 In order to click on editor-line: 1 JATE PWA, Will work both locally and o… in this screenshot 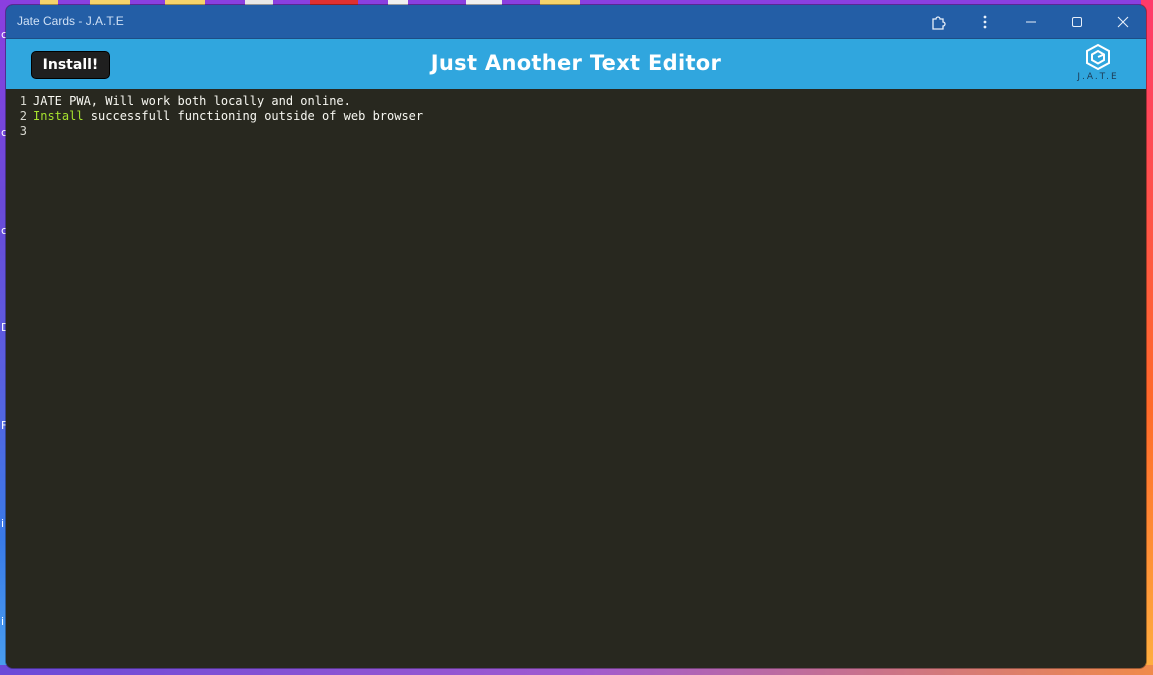, I will do `click(576, 101)`.